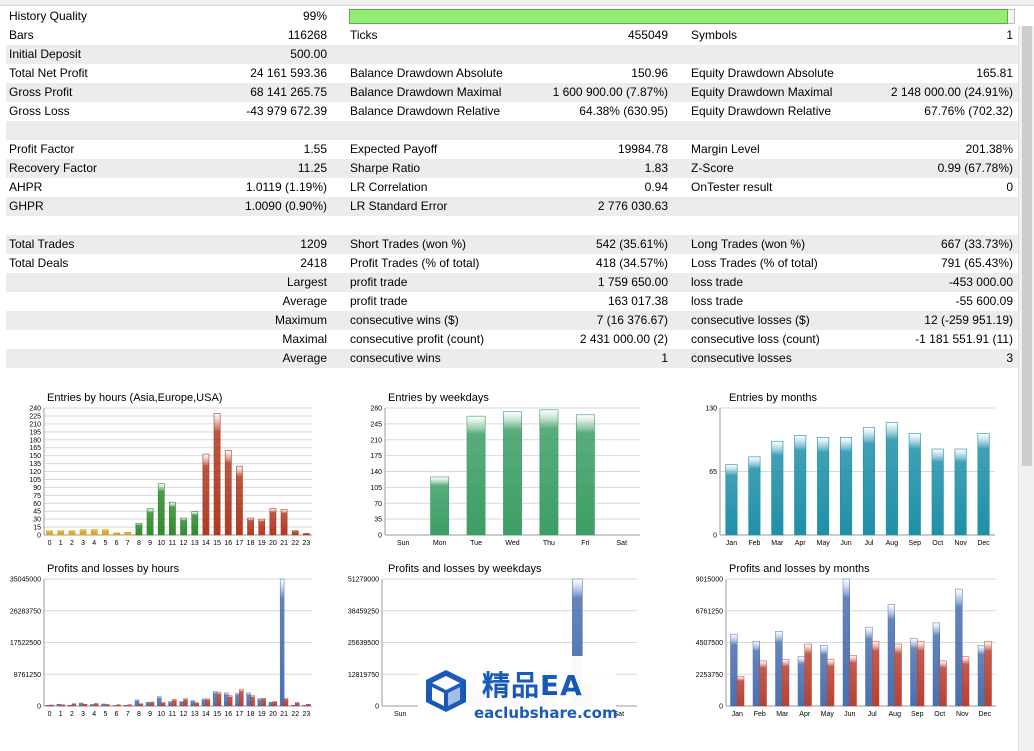 The image size is (1034, 751). Describe the element at coordinates (622, 543) in the screenshot. I see `x-tick-label: Sat` at that location.